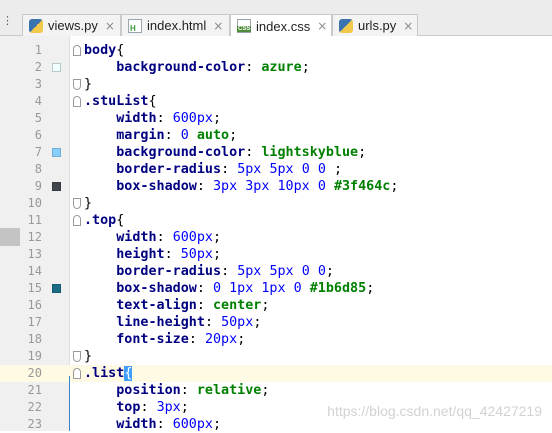  What do you see at coordinates (160, 135) in the screenshot?
I see `code-text: margin: 0 auto;` at bounding box center [160, 135].